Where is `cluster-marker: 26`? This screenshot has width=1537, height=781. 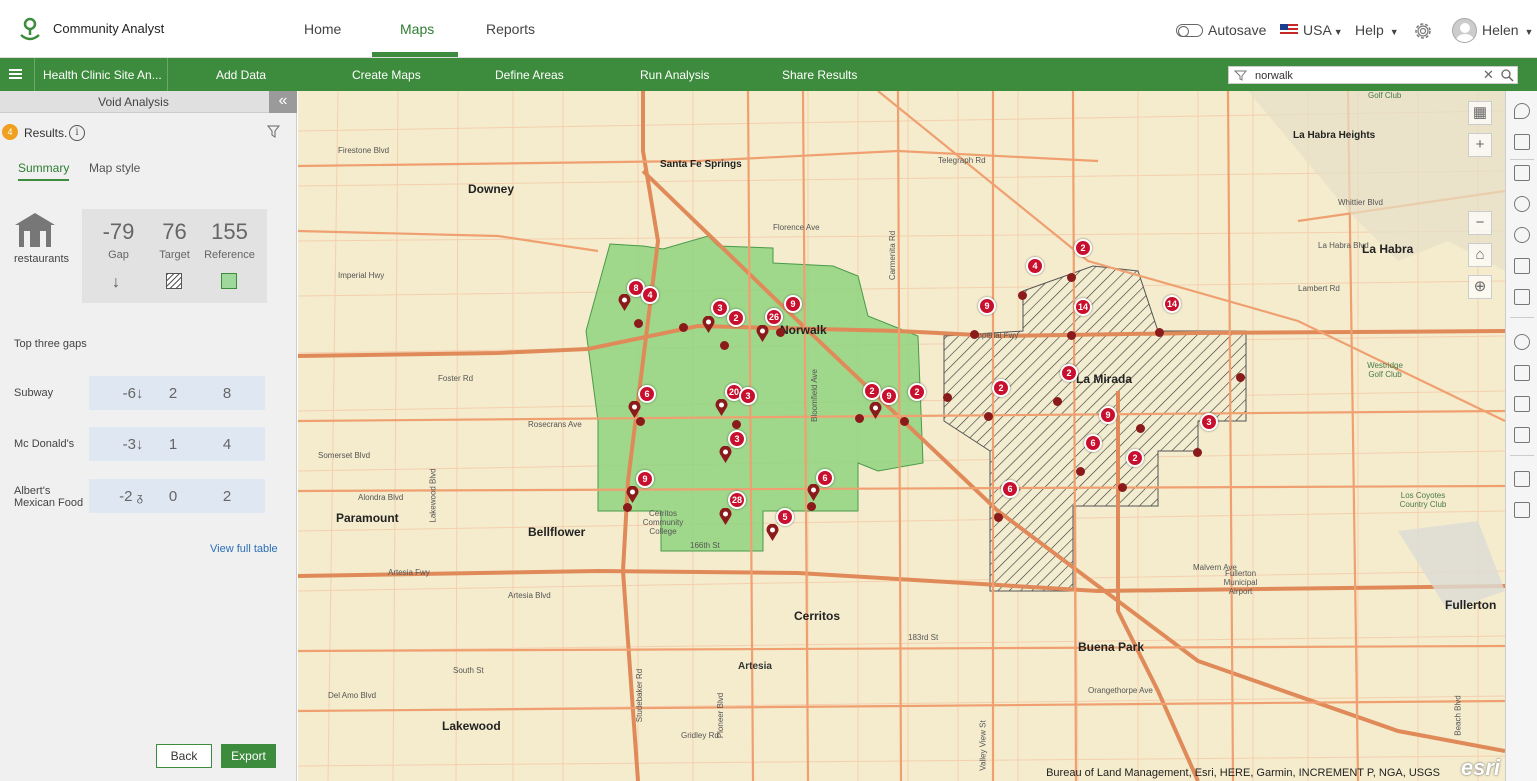 cluster-marker: 26 is located at coordinates (774, 317).